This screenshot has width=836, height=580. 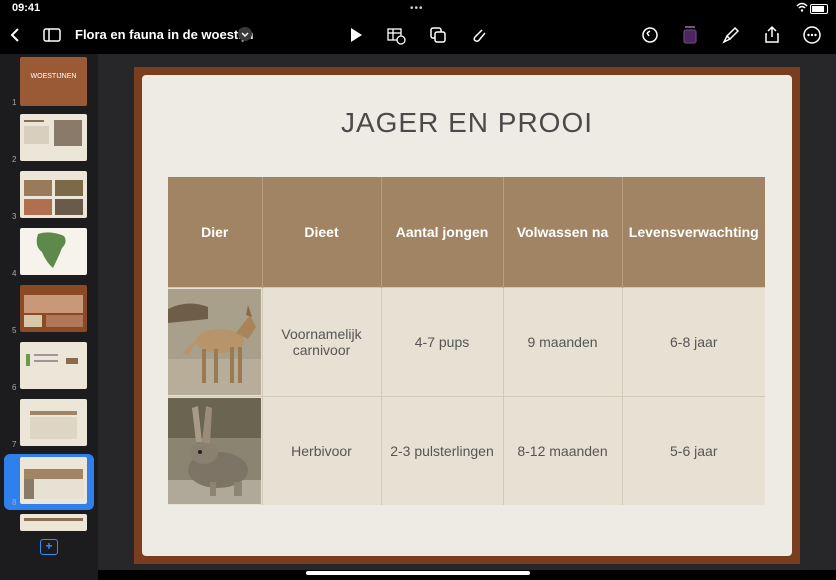 What do you see at coordinates (563, 232) in the screenshot?
I see `table-header-cell: Volwassen na` at bounding box center [563, 232].